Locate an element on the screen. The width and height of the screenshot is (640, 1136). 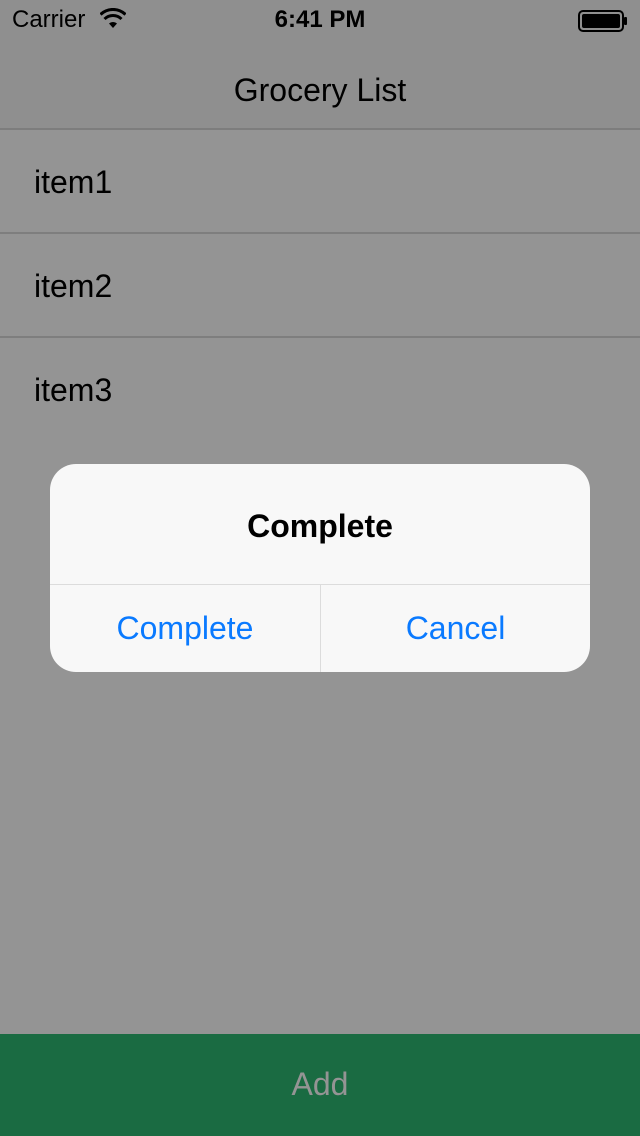
alert-title: Complete is located at coordinates (320, 526).